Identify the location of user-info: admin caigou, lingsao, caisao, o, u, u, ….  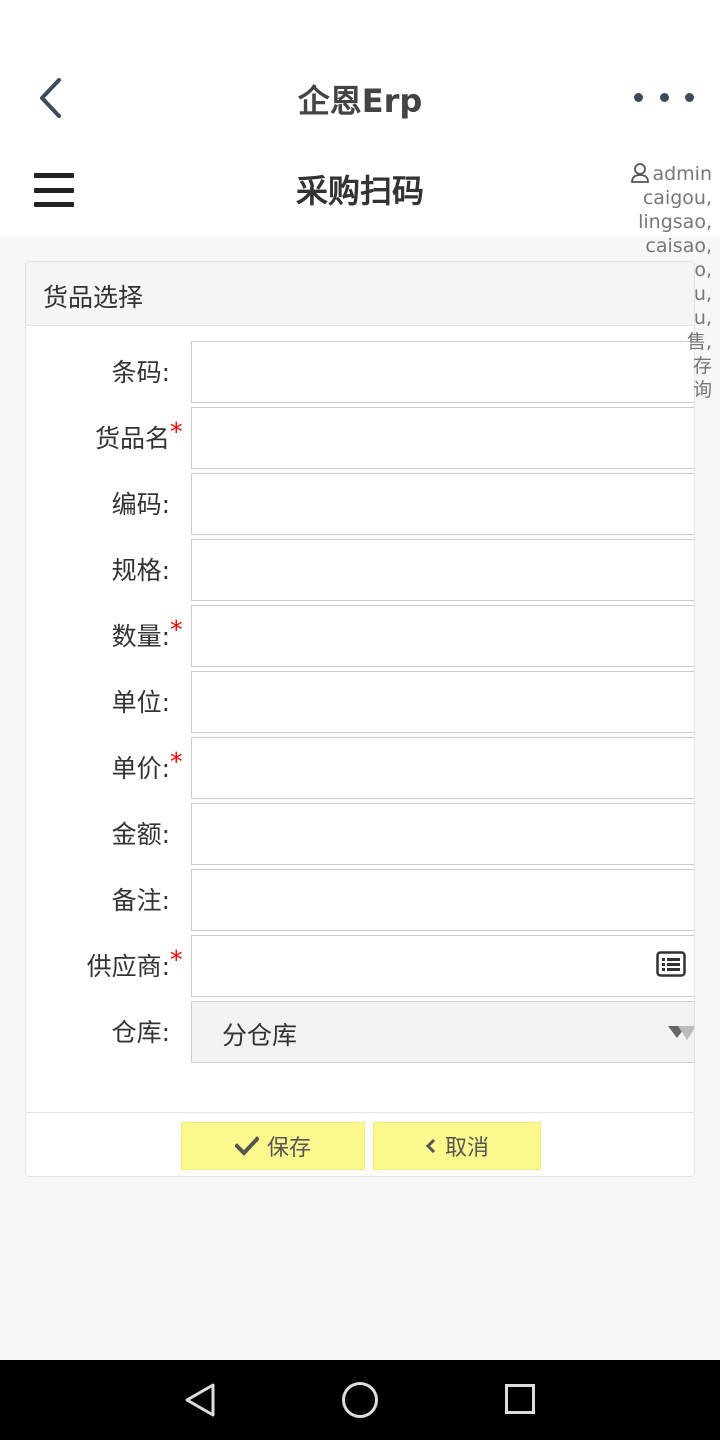
(657, 282).